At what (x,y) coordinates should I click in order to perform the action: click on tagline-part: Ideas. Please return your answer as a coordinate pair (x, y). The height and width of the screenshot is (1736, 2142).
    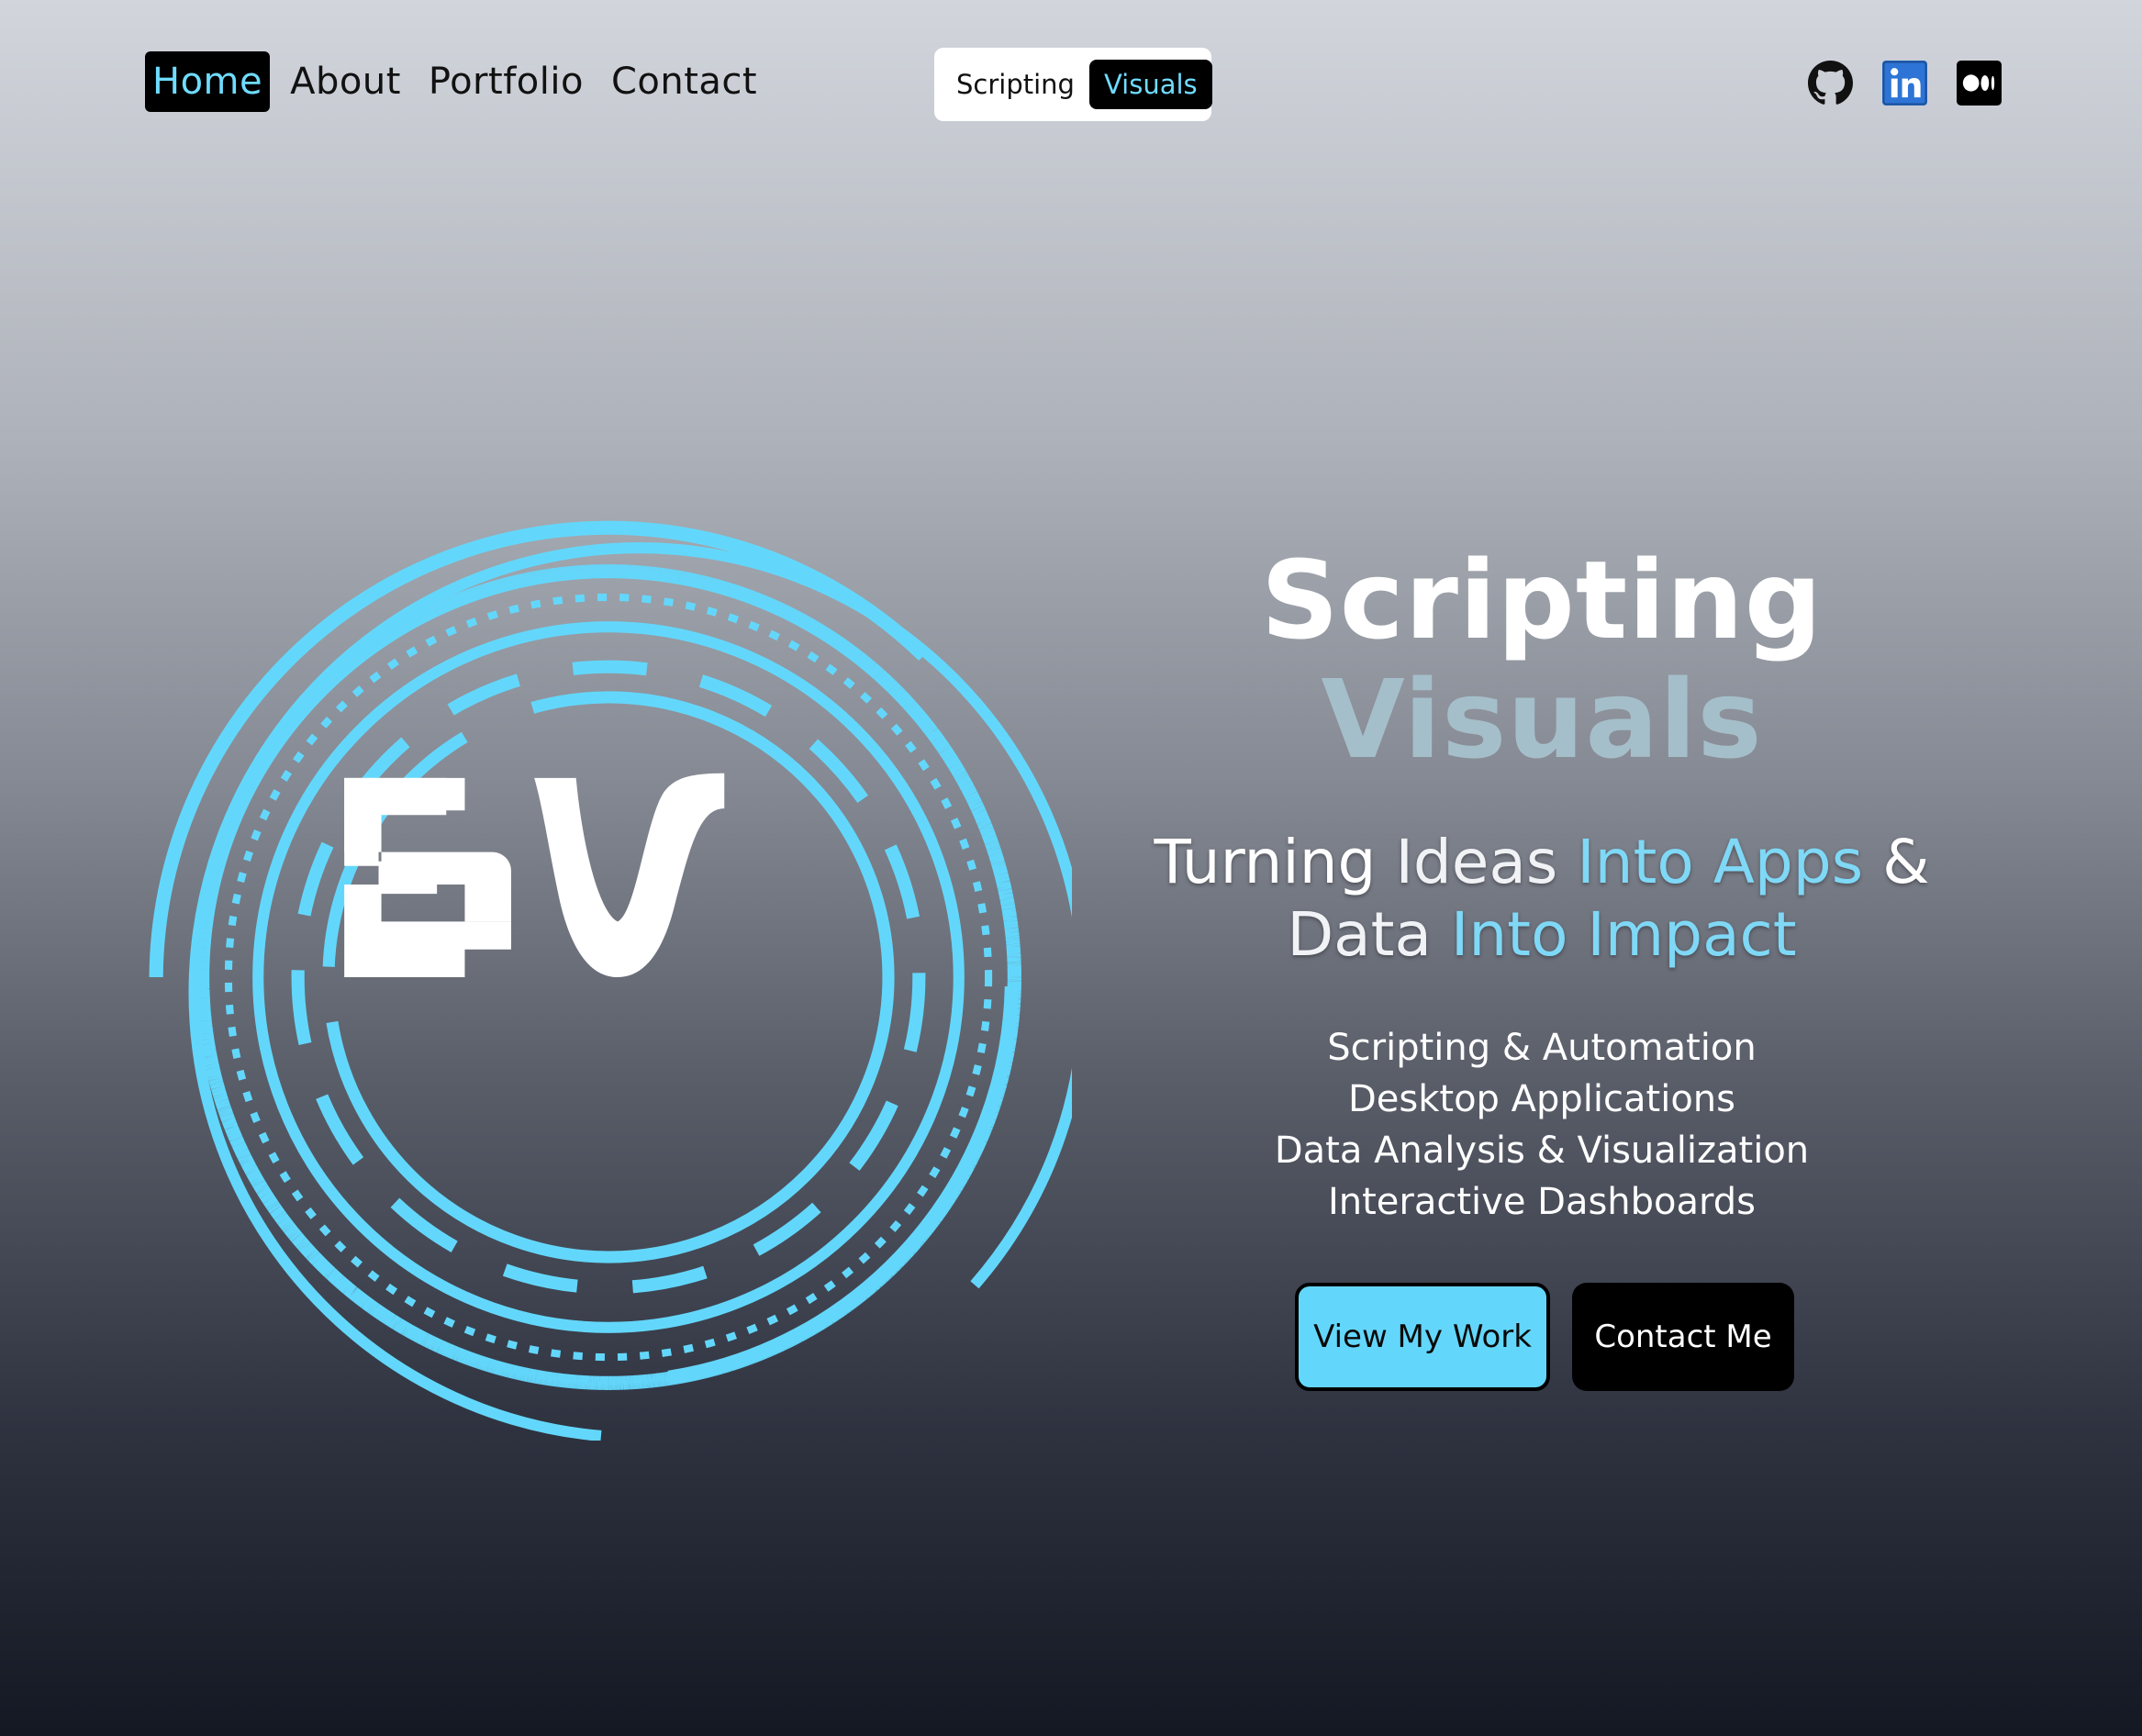
    Looking at the image, I should click on (1476, 862).